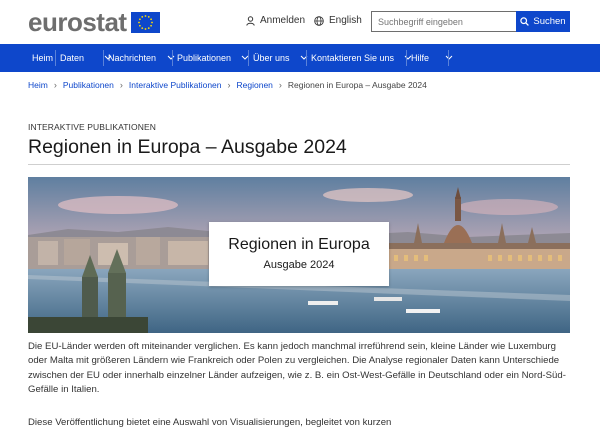  I want to click on breadcrumb-home: Heim, so click(38, 85).